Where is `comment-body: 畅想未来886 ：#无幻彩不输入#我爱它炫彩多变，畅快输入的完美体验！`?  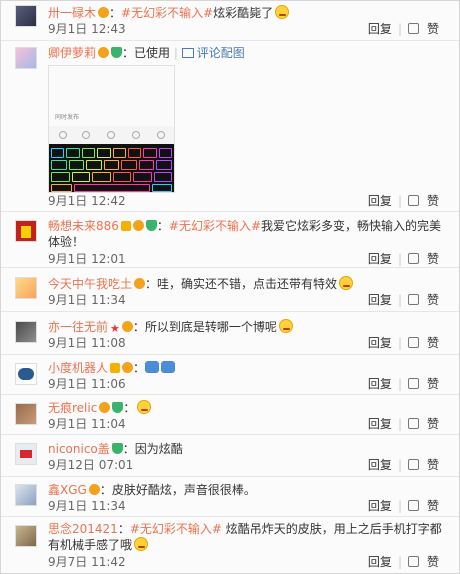
comment-body: 畅想未来886 ：#无幻彩不输入#我爱它炫彩多变，畅快输入的完美体验！ is located at coordinates (245, 234).